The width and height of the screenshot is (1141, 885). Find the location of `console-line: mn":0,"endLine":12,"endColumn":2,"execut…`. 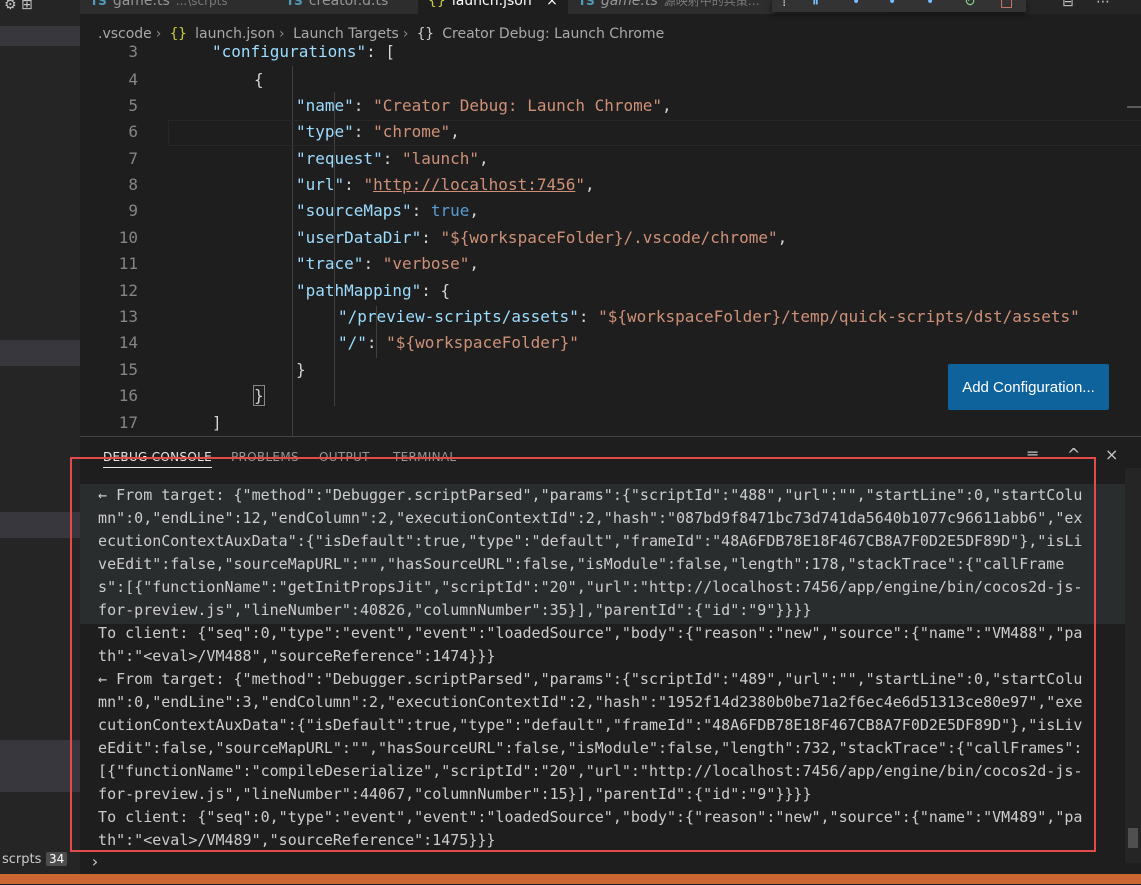

console-line: mn":0,"endLine":12,"endColumn":2,"execut… is located at coordinates (581, 518).